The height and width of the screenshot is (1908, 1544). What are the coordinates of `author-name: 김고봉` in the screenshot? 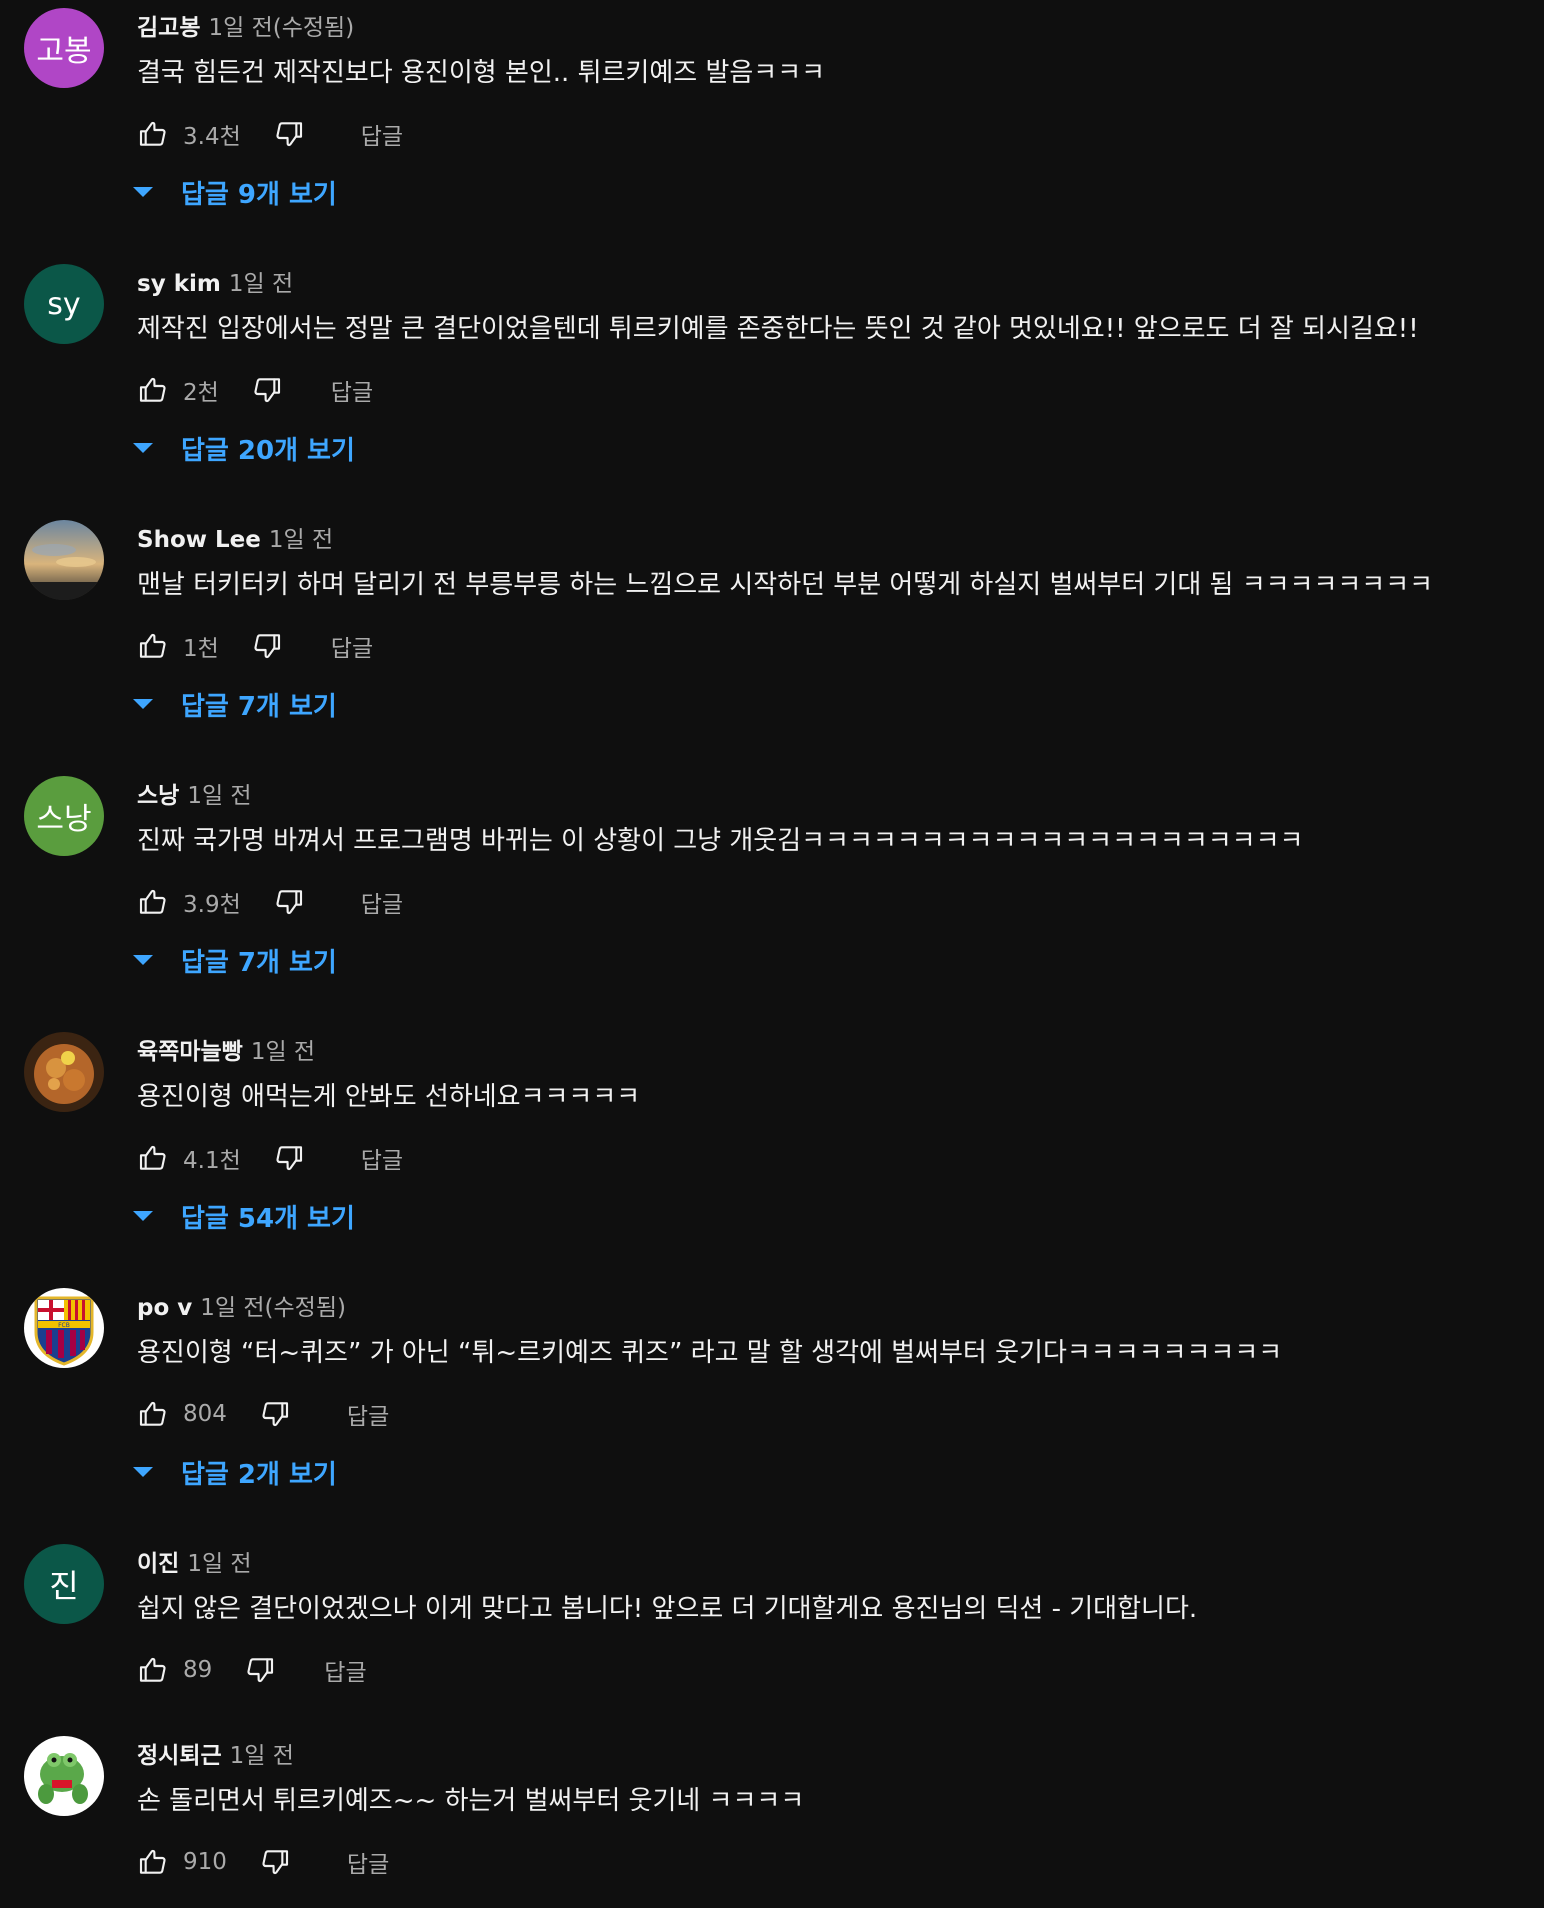 It's located at (168, 25).